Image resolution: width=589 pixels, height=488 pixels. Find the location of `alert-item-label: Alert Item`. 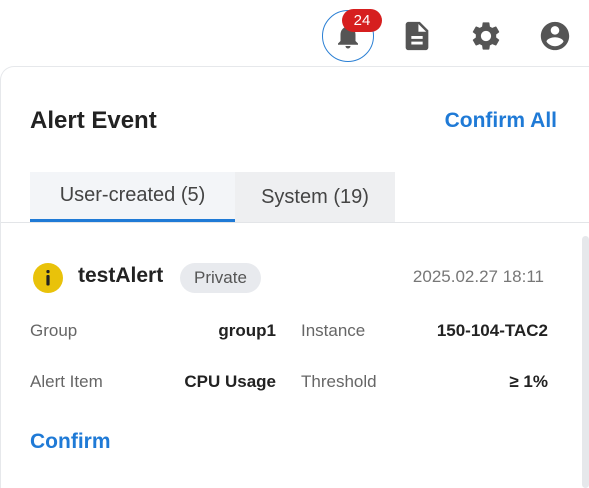

alert-item-label: Alert Item is located at coordinates (66, 381).